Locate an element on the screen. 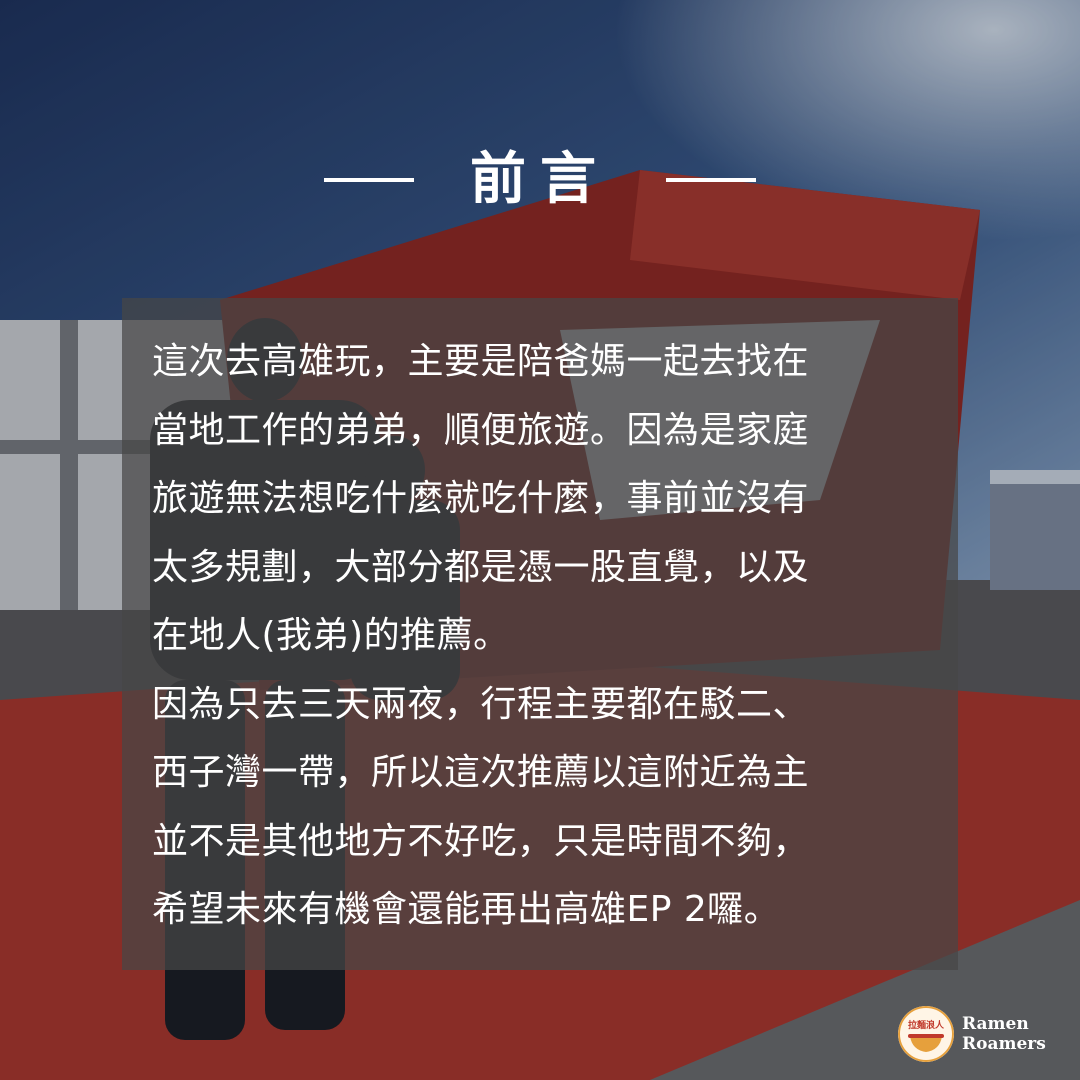  ramen-bowl-icon: 拉麵浪人 is located at coordinates (926, 1034).